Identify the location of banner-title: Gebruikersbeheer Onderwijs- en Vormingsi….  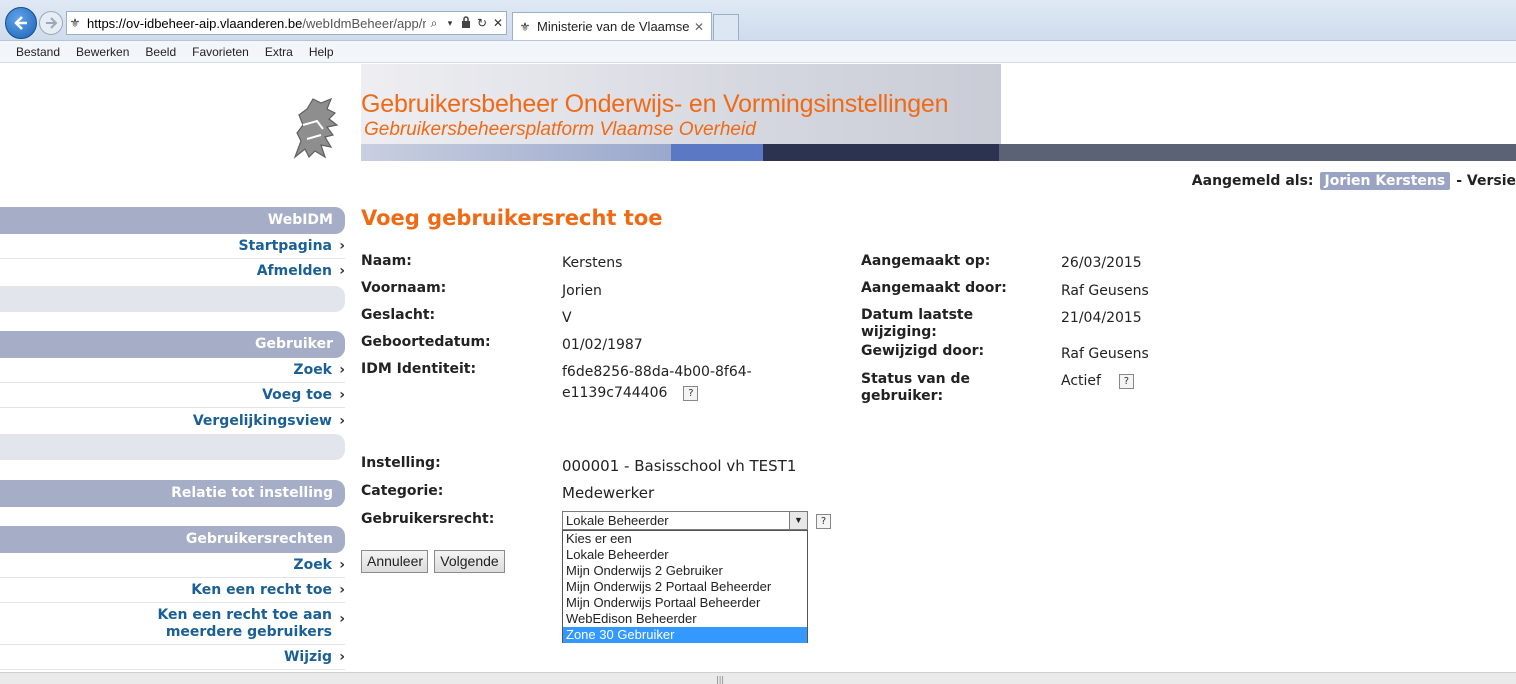
(655, 104).